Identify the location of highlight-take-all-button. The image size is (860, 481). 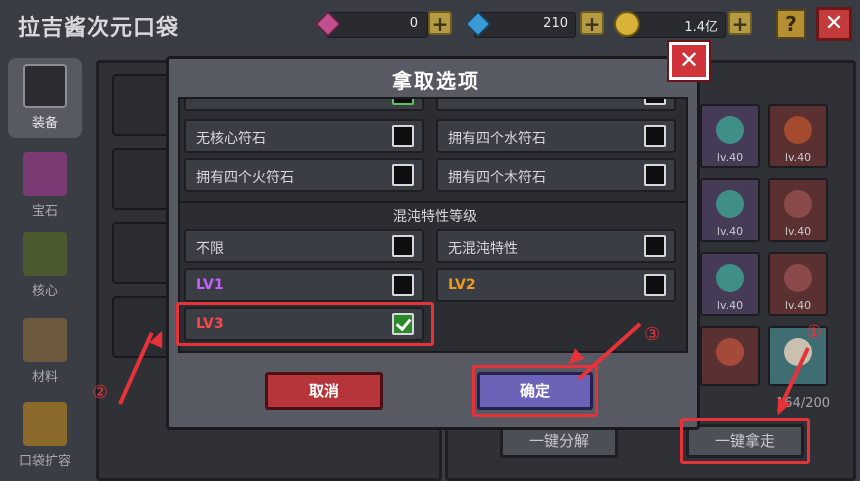
(745, 441).